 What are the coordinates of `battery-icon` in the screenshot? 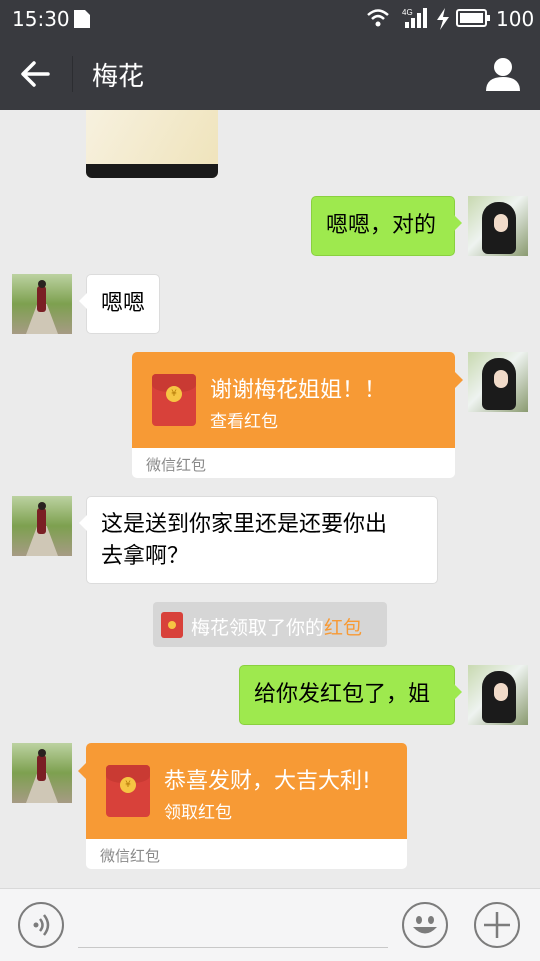 It's located at (473, 18).